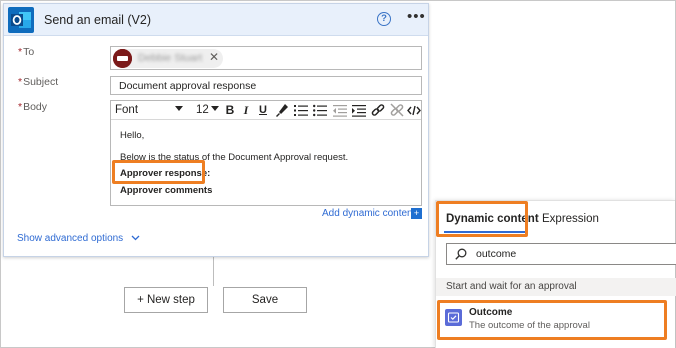 The height and width of the screenshot is (348, 676). I want to click on subject-value: Document approval response, so click(188, 86).